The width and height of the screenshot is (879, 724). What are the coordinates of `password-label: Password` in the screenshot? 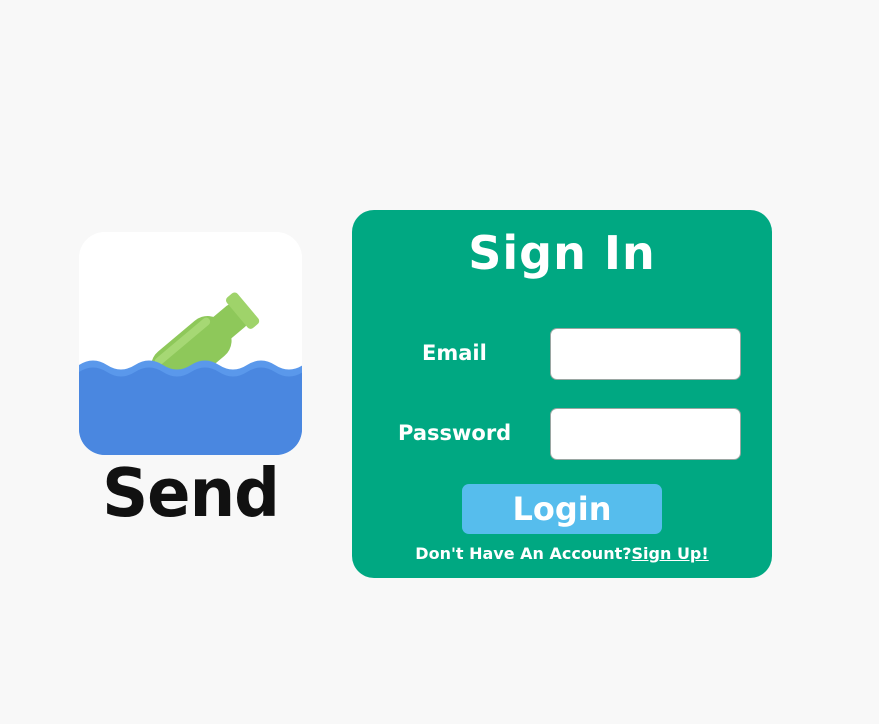 It's located at (455, 433).